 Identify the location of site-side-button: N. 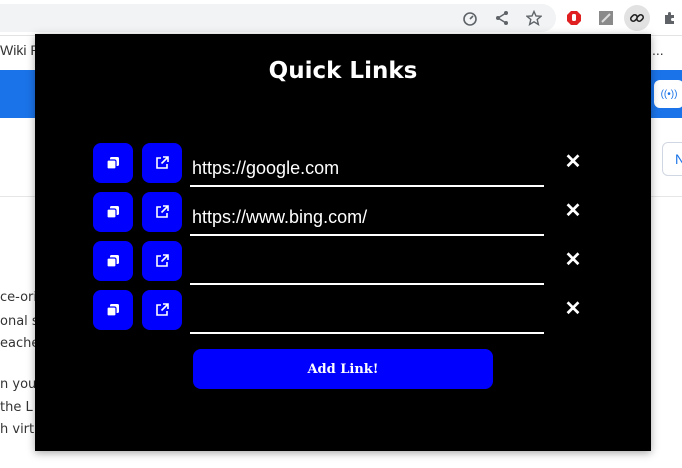
(672, 159).